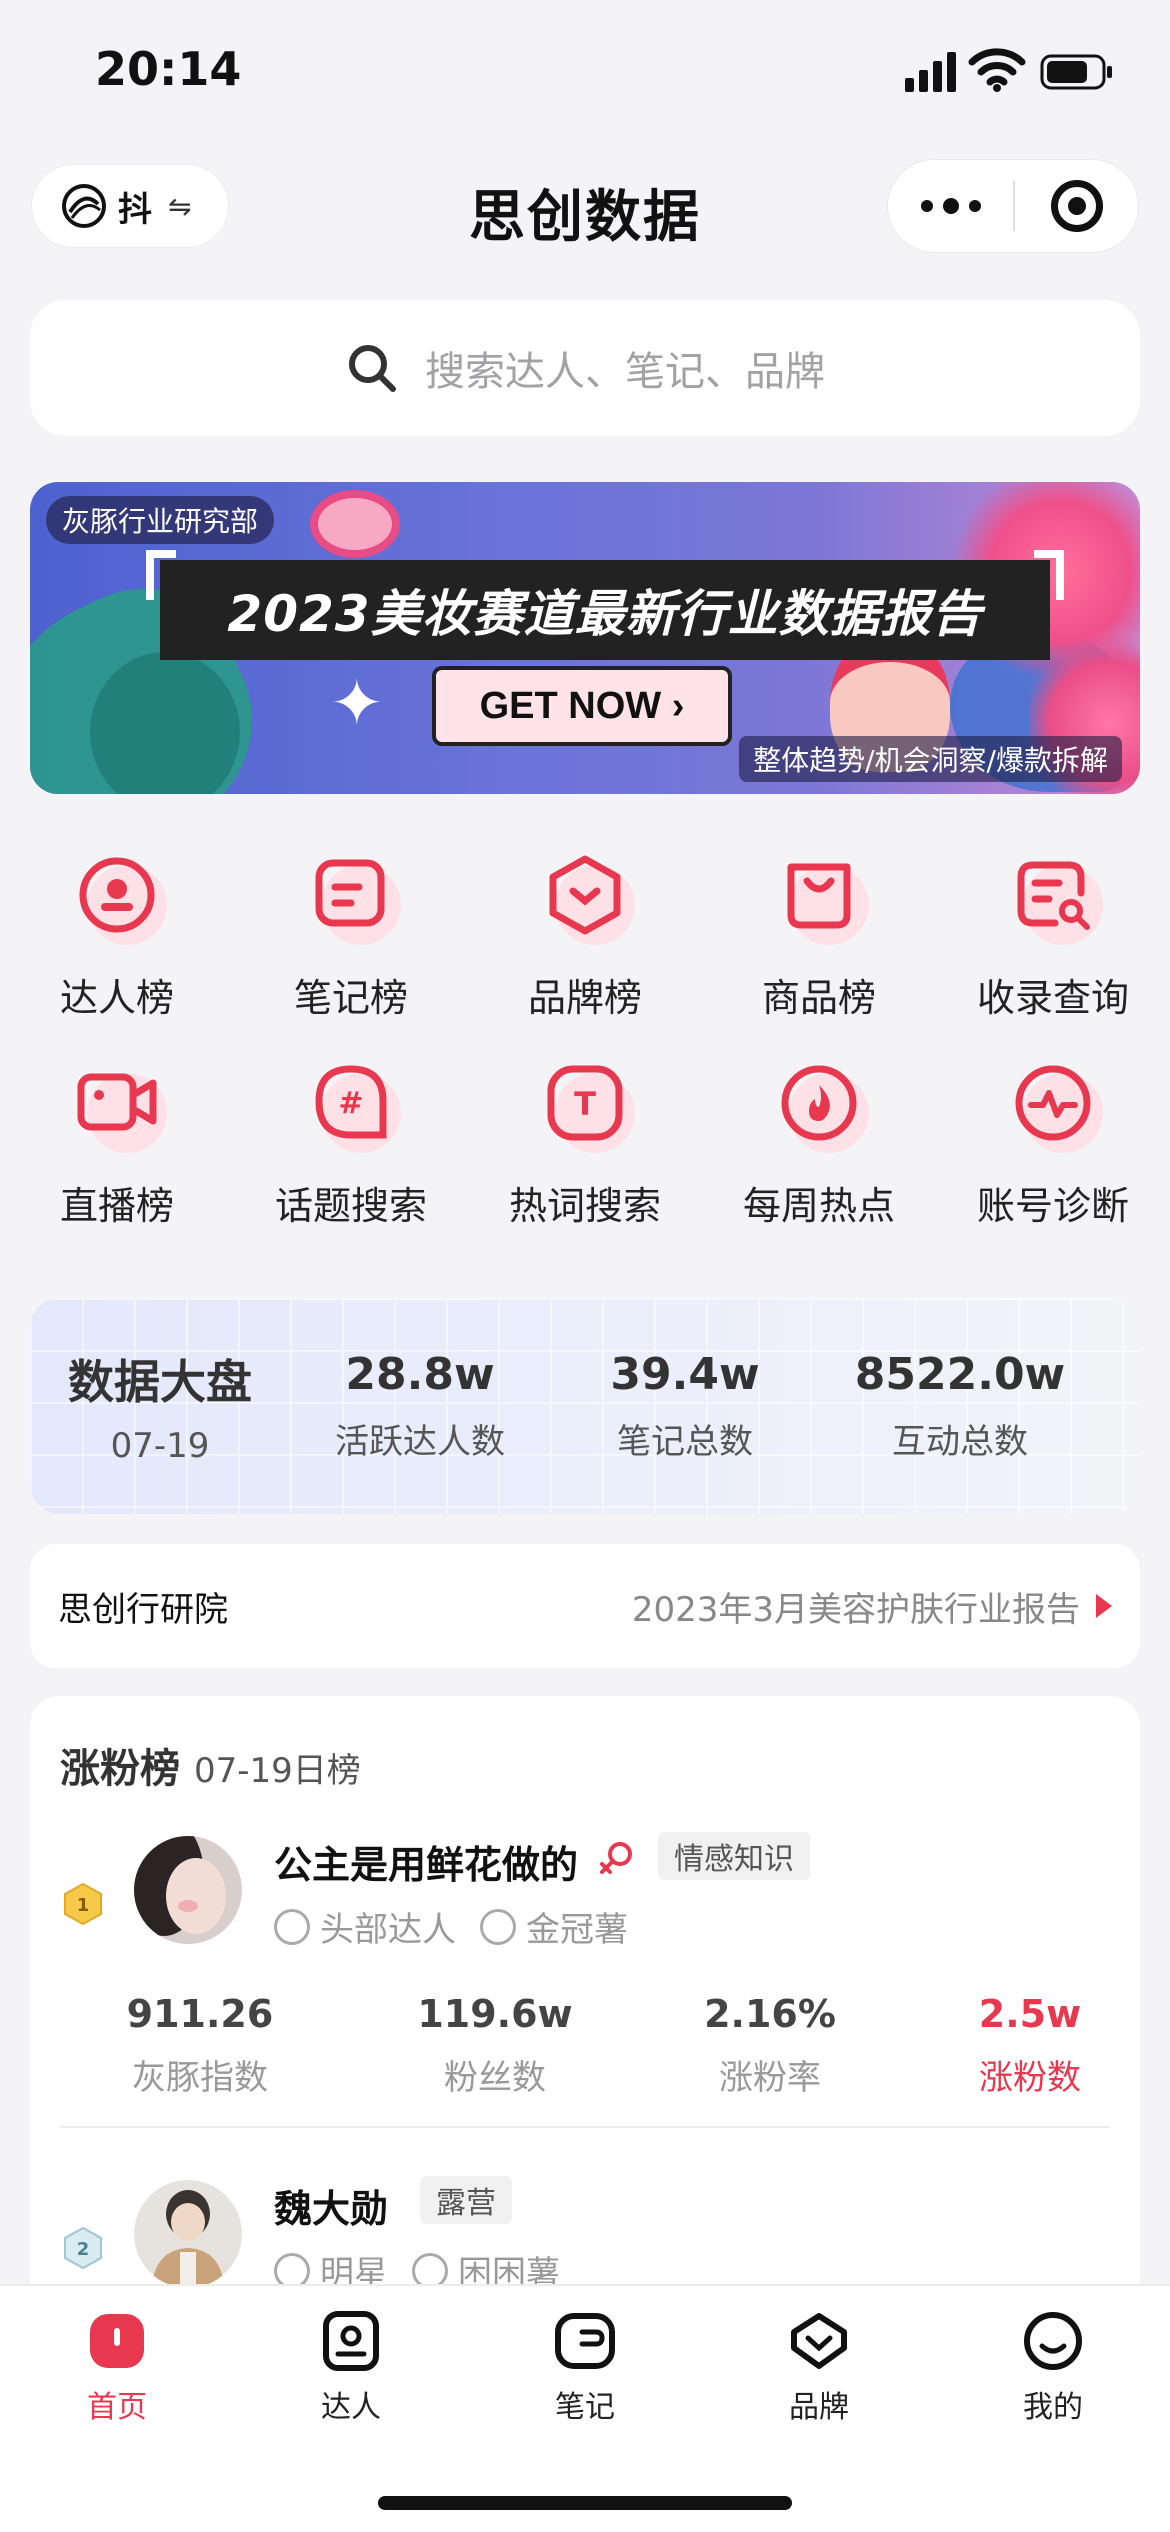 The height and width of the screenshot is (2532, 1170). What do you see at coordinates (210, 1765) in the screenshot?
I see `ranking-header: 涨粉榜 07-19日榜` at bounding box center [210, 1765].